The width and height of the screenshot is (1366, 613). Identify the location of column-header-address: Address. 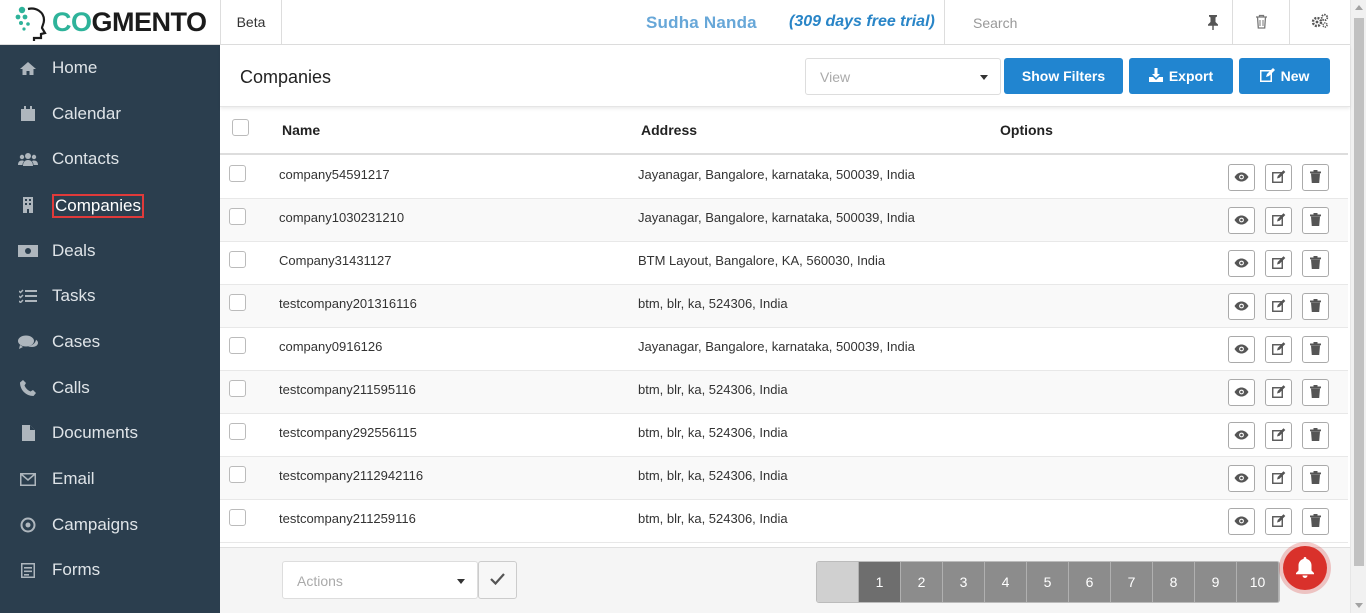
(669, 130).